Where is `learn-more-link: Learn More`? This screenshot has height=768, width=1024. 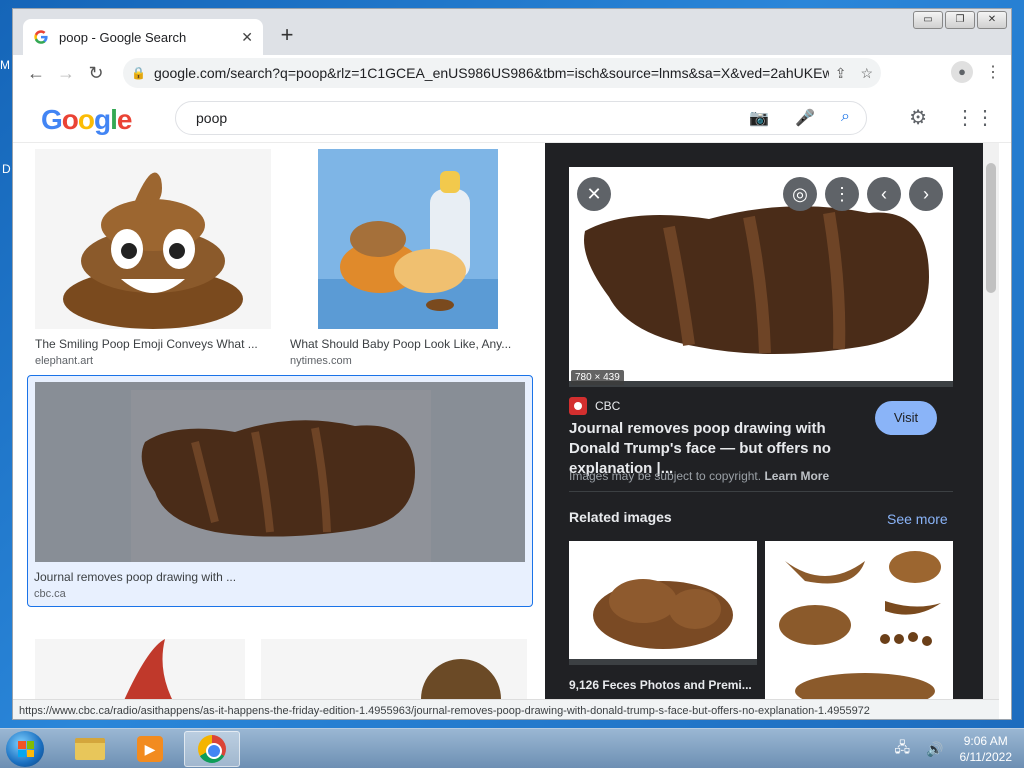
learn-more-link: Learn More is located at coordinates (796, 476).